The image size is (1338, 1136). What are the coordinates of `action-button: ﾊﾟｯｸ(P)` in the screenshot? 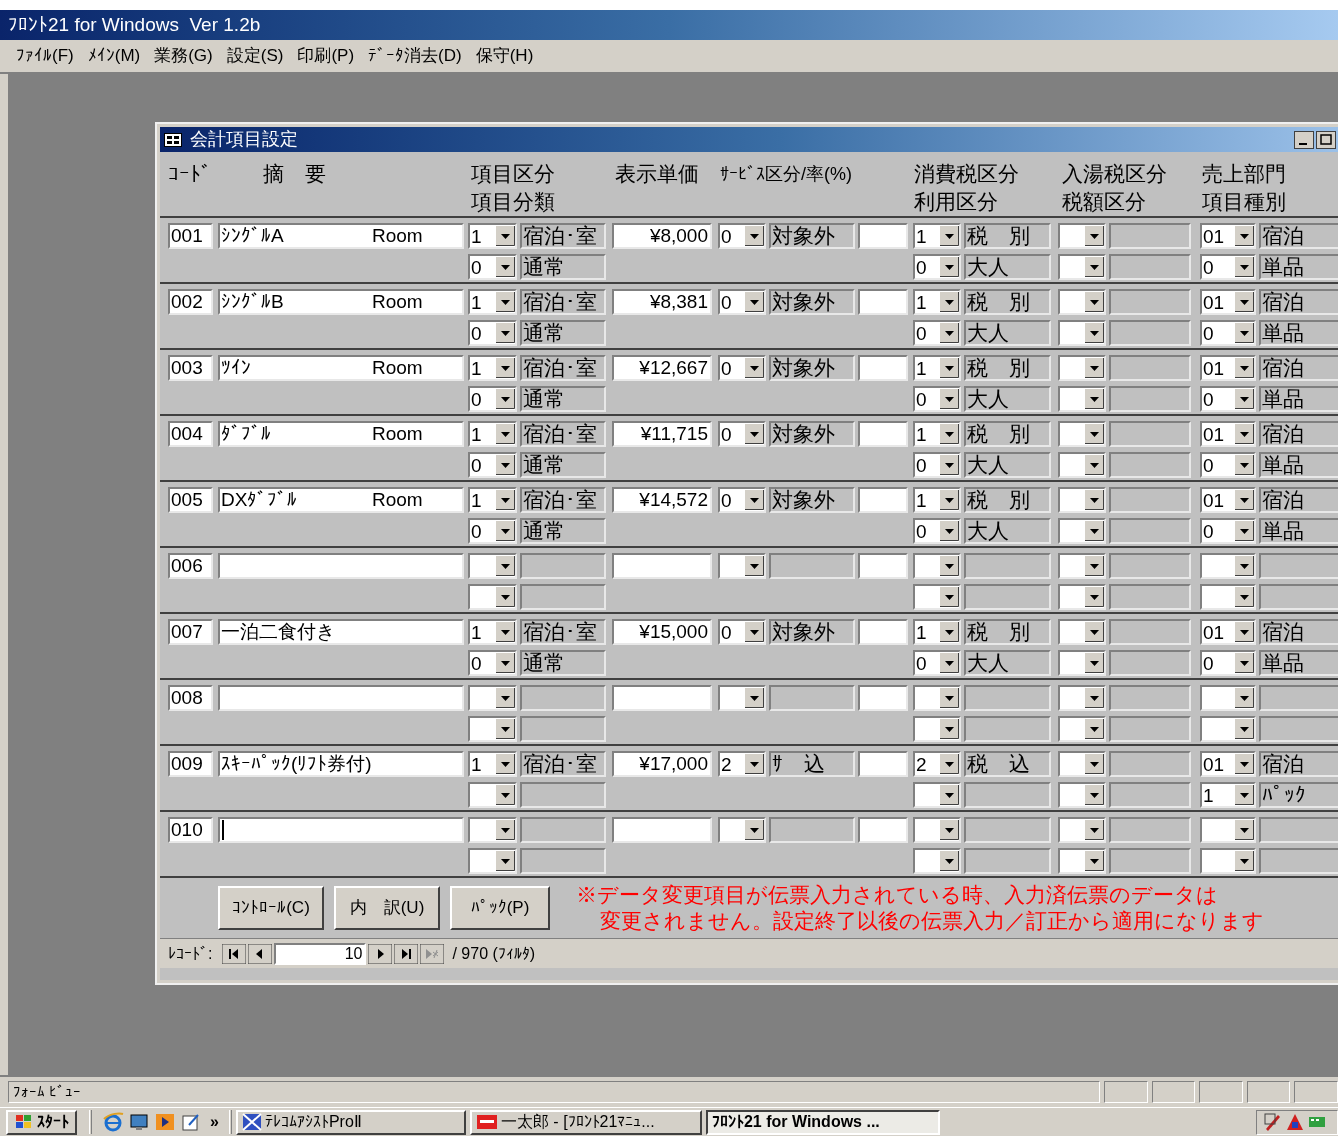 It's located at (500, 908).